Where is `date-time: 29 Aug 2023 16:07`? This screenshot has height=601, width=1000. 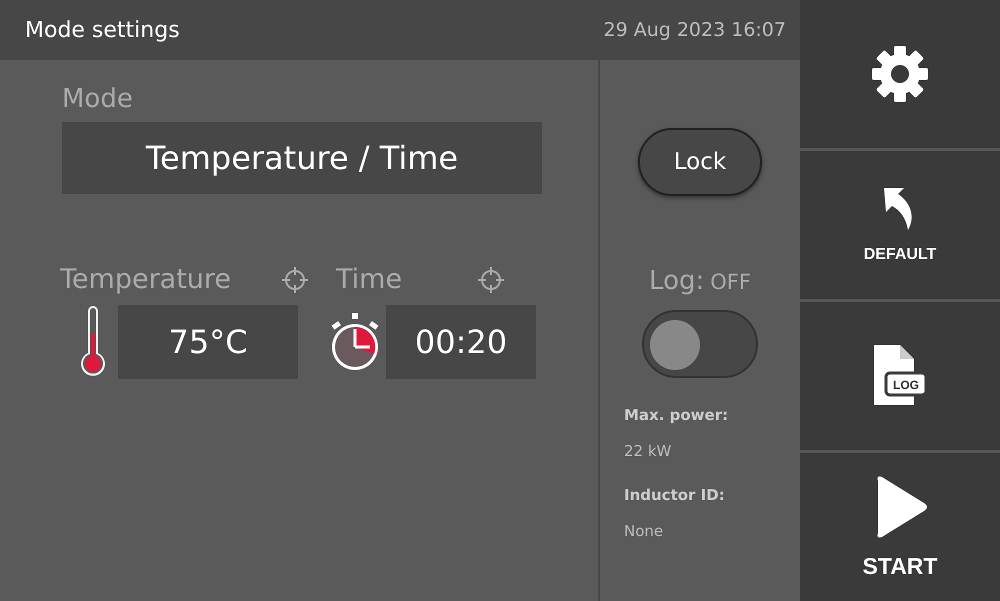 date-time: 29 Aug 2023 16:07 is located at coordinates (694, 30).